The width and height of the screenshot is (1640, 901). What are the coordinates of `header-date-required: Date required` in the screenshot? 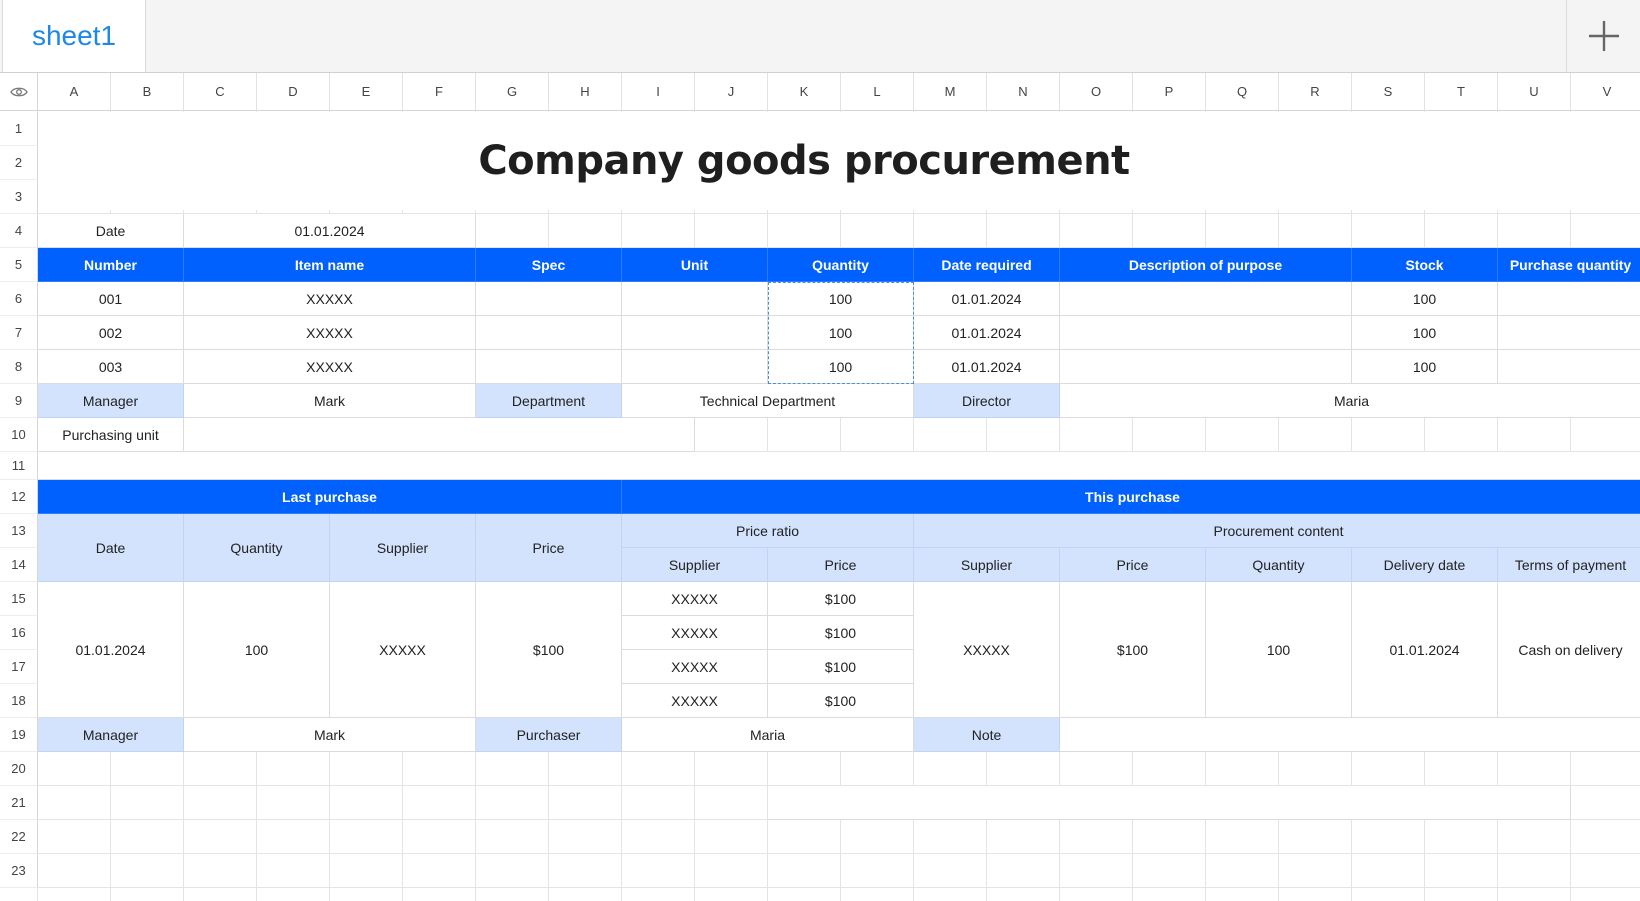 It's located at (987, 265).